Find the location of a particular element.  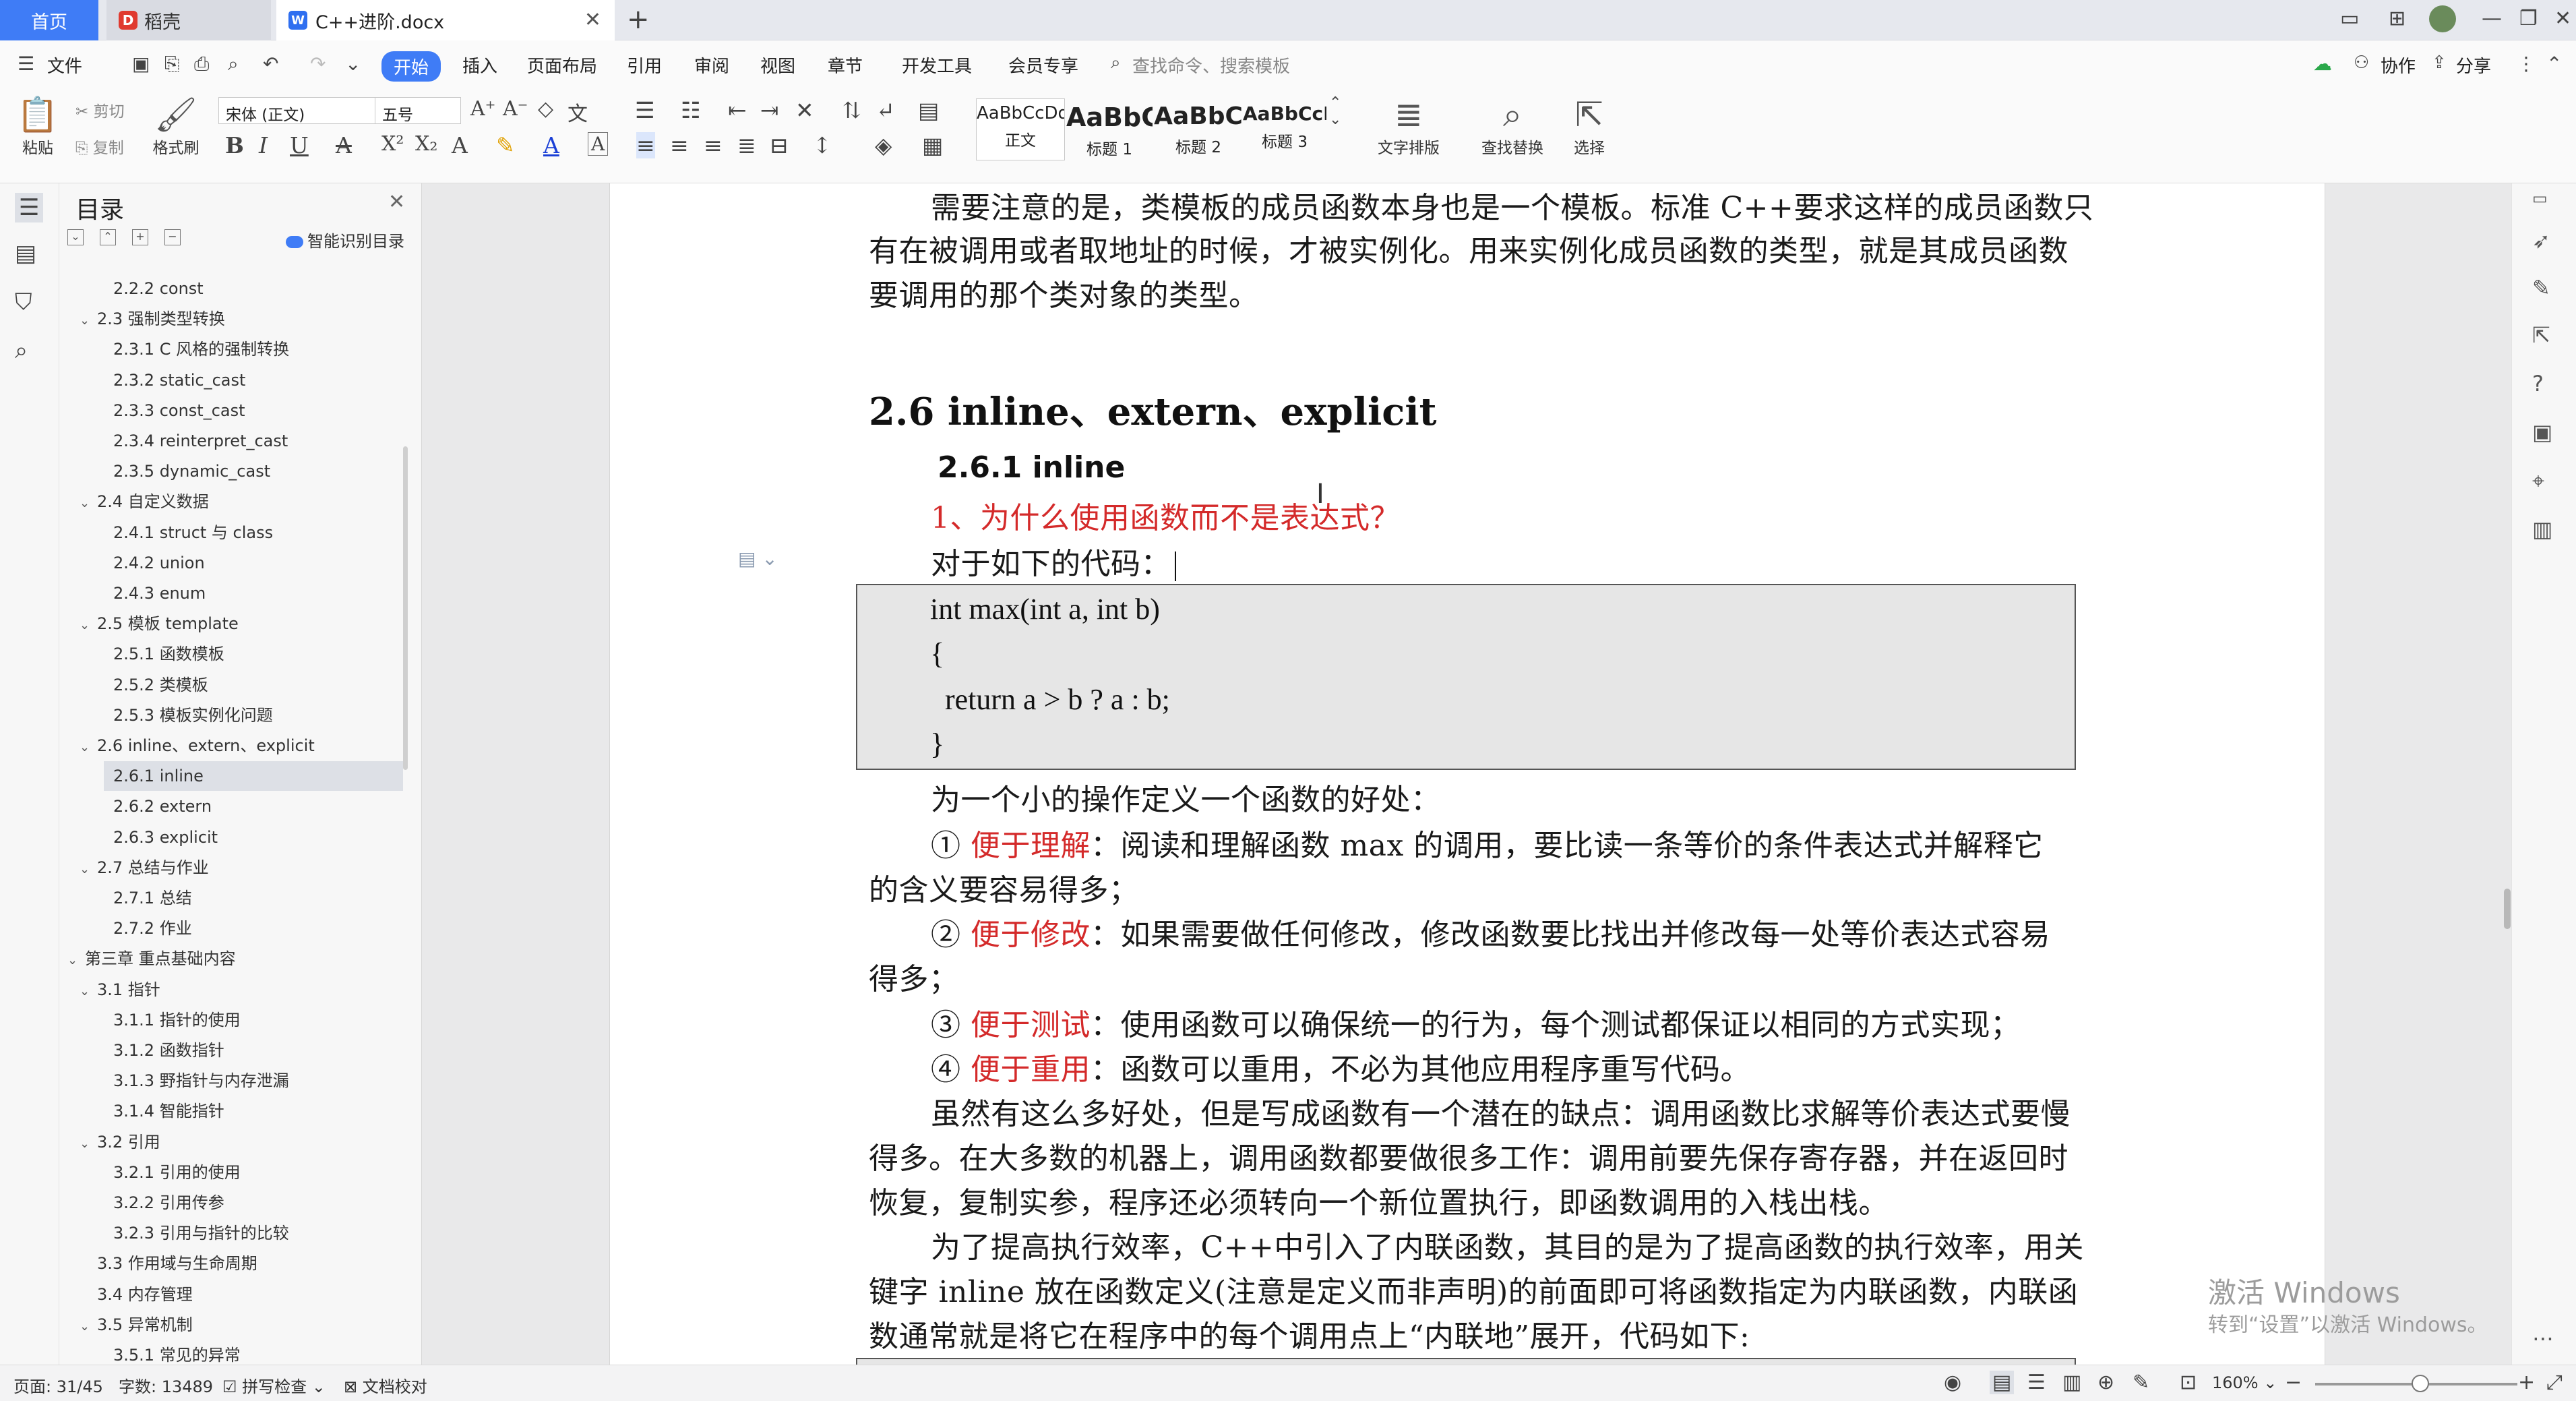

add-heading-icon: + is located at coordinates (140, 237).